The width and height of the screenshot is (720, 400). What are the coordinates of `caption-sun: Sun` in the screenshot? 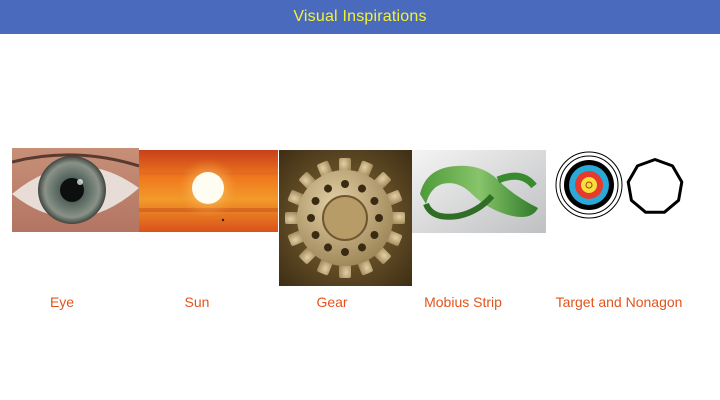 It's located at (197, 302).